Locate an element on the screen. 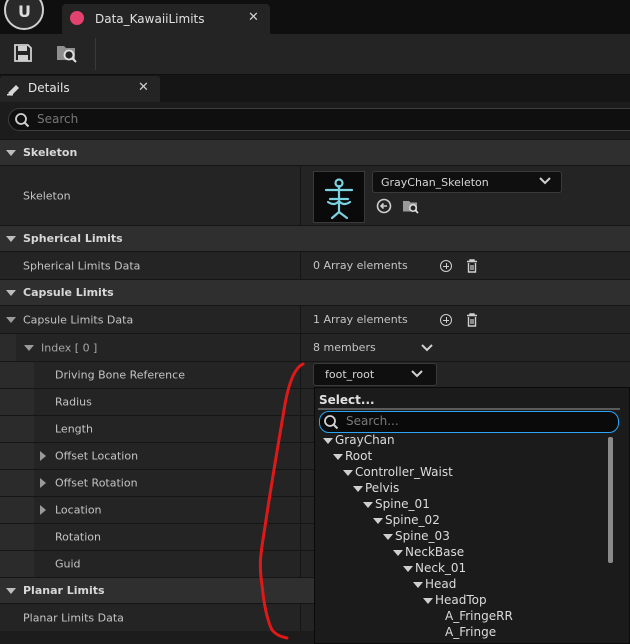 The width and height of the screenshot is (630, 644). bone-name: Spine_03 is located at coordinates (422, 536).